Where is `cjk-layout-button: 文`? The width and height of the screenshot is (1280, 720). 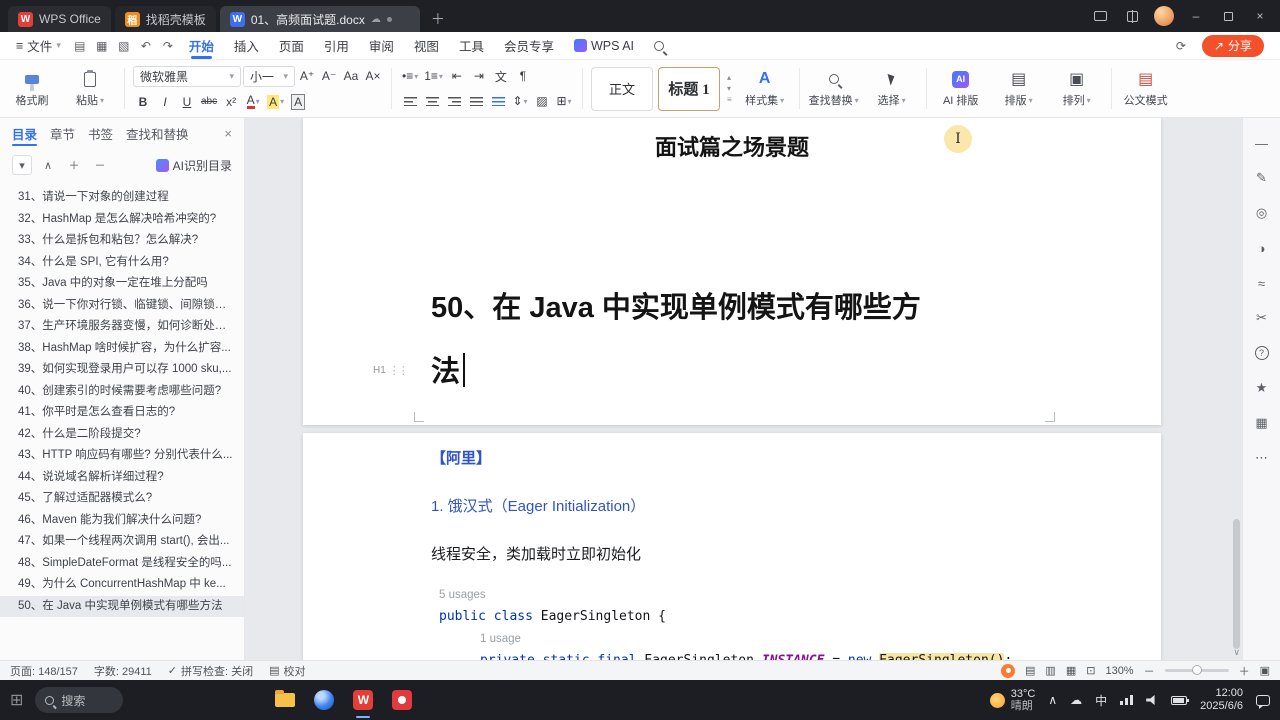
cjk-layout-button: 文 is located at coordinates (501, 76).